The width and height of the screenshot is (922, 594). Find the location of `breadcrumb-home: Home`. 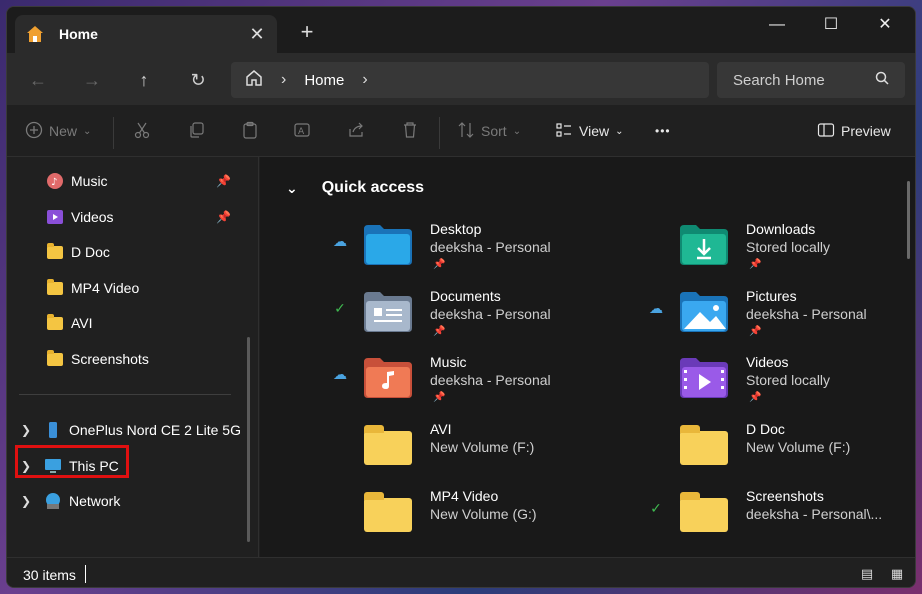

breadcrumb-home: Home is located at coordinates (324, 80).